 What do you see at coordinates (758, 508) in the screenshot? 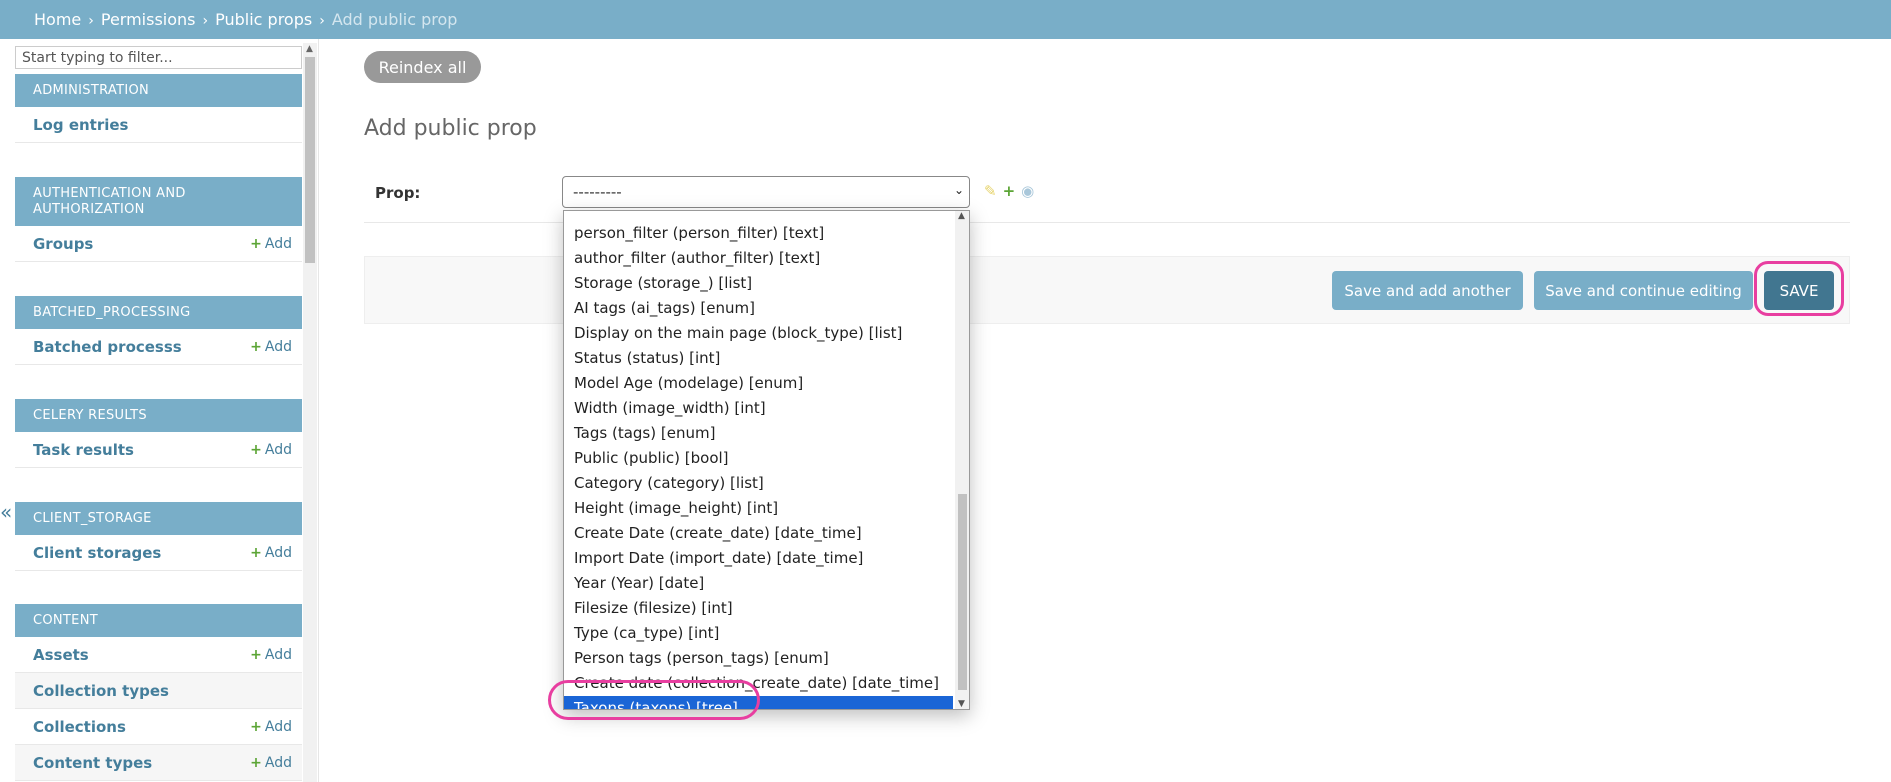
I see `dropdown-option: Height (image_height) [int]` at bounding box center [758, 508].